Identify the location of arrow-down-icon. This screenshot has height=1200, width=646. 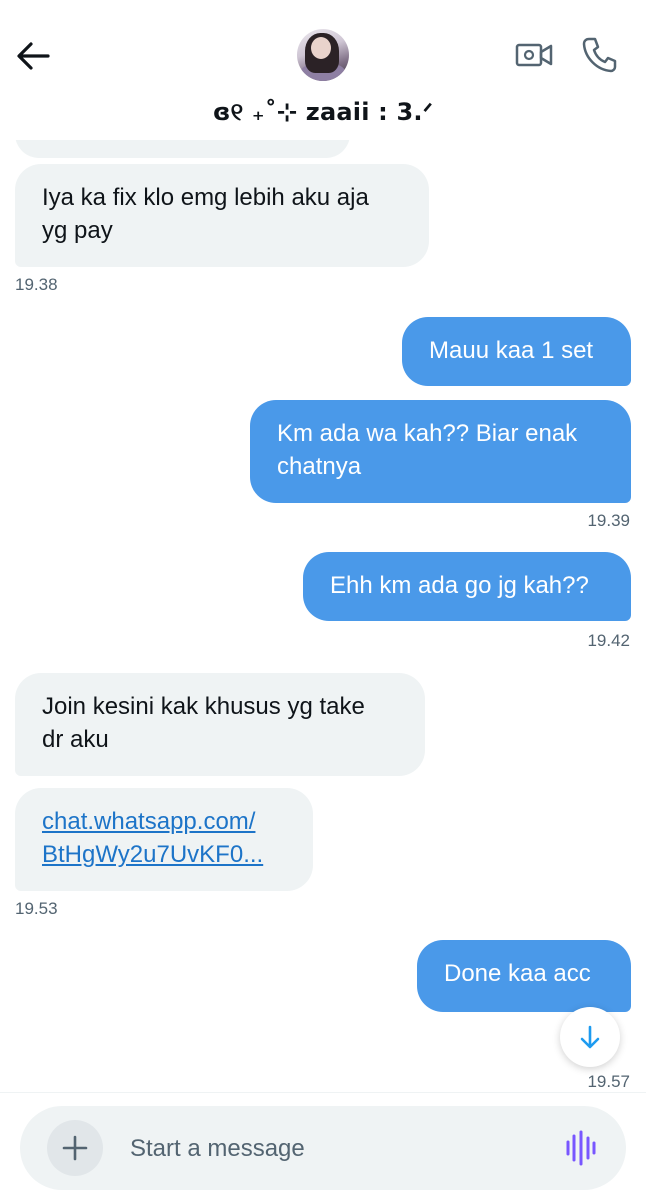
(590, 1037).